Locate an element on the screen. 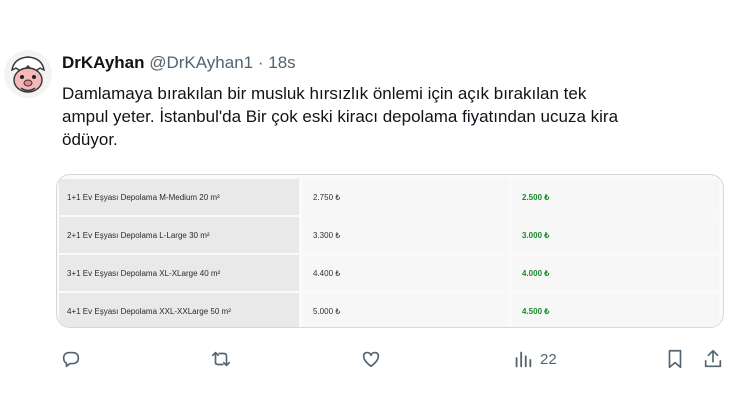 This screenshot has width=730, height=420. retweet-icon is located at coordinates (221, 359).